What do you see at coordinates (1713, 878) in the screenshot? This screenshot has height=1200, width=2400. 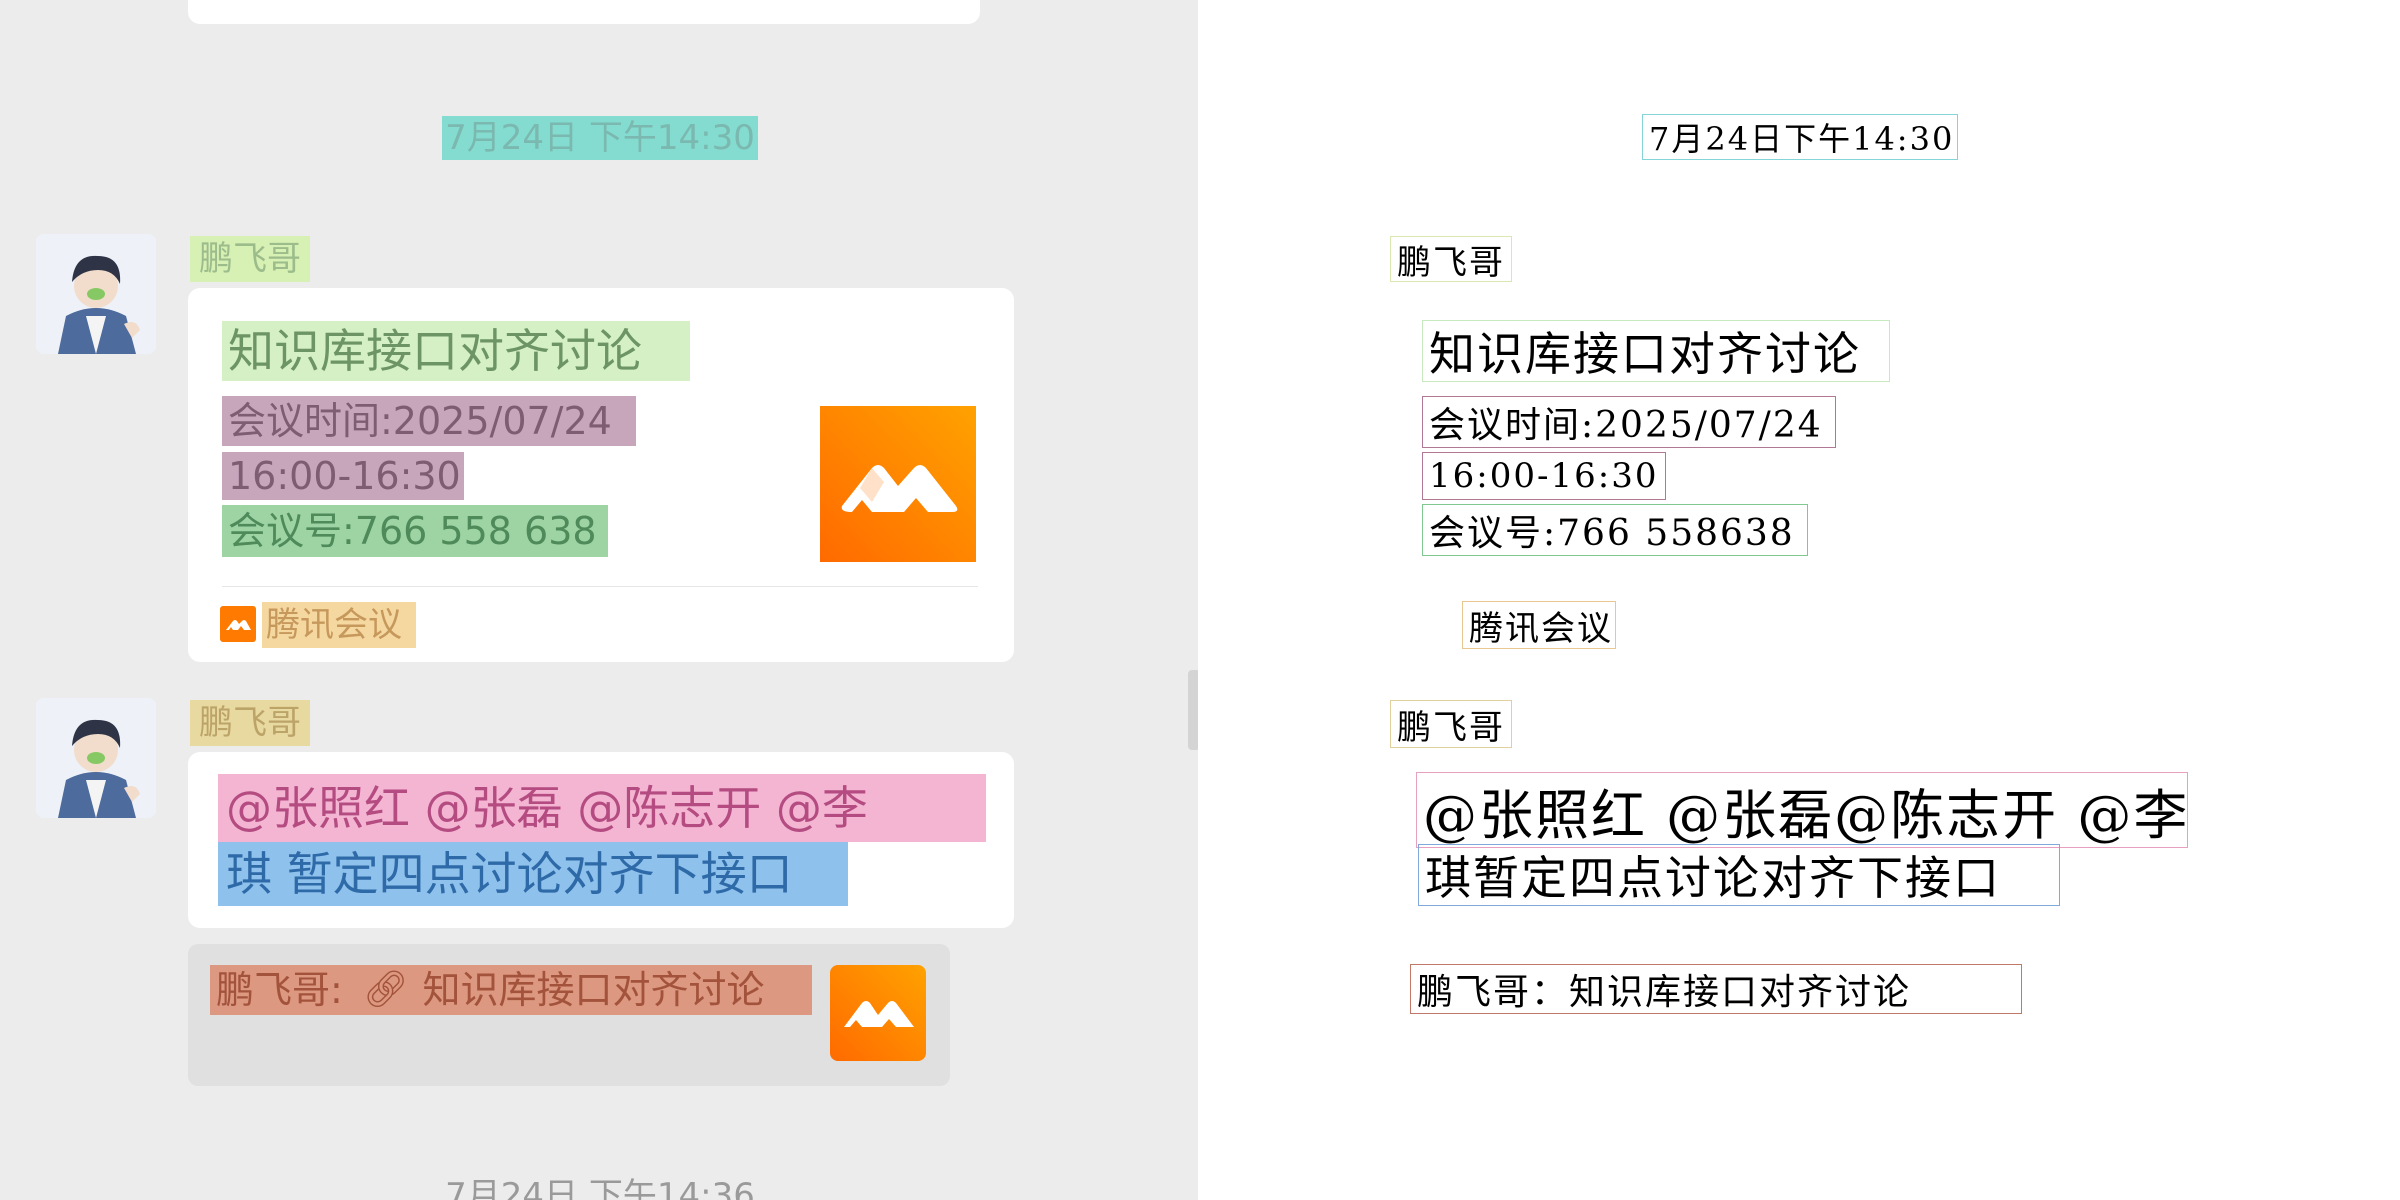 I see `ocr-message-2-text: 琪暂定四点讨论对齐下接口` at bounding box center [1713, 878].